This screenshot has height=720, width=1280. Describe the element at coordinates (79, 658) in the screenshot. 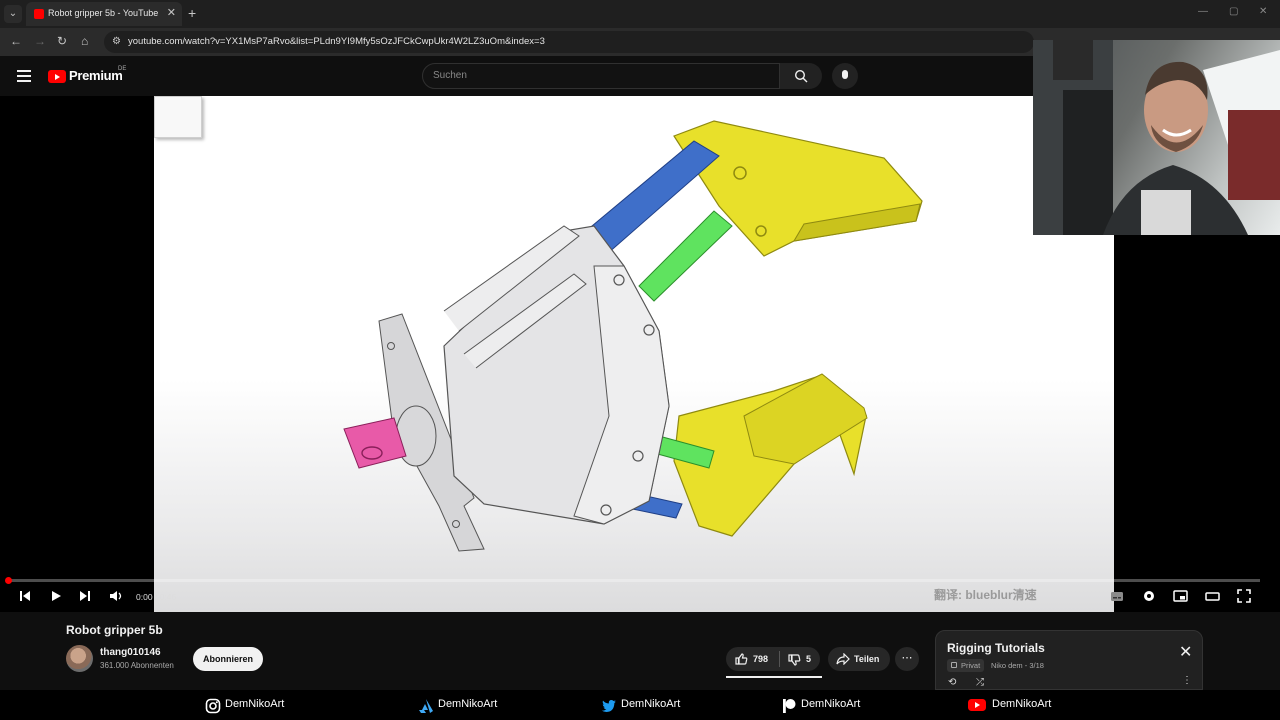

I see `channel-avatar` at that location.